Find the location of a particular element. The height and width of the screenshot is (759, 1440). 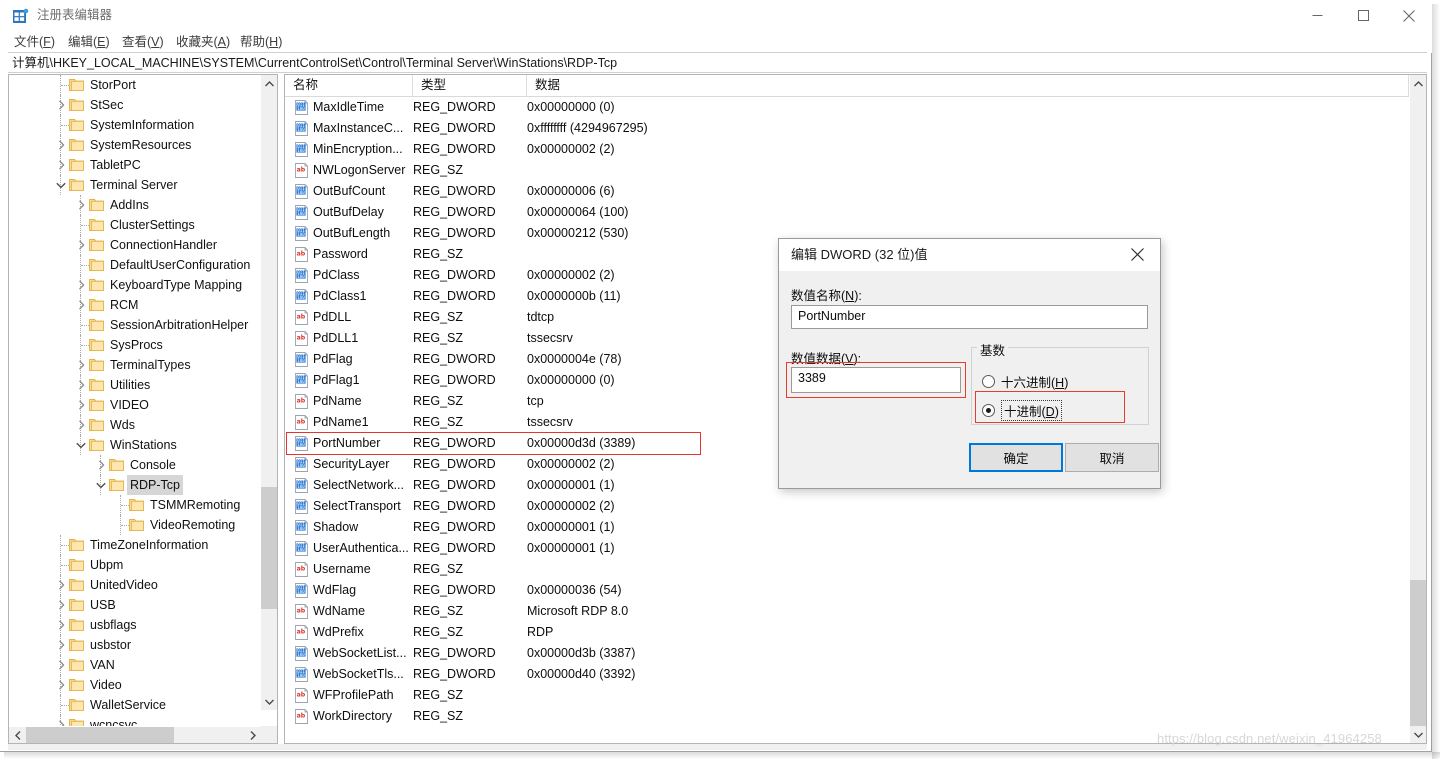

dialog-close-icon is located at coordinates (1137, 254).